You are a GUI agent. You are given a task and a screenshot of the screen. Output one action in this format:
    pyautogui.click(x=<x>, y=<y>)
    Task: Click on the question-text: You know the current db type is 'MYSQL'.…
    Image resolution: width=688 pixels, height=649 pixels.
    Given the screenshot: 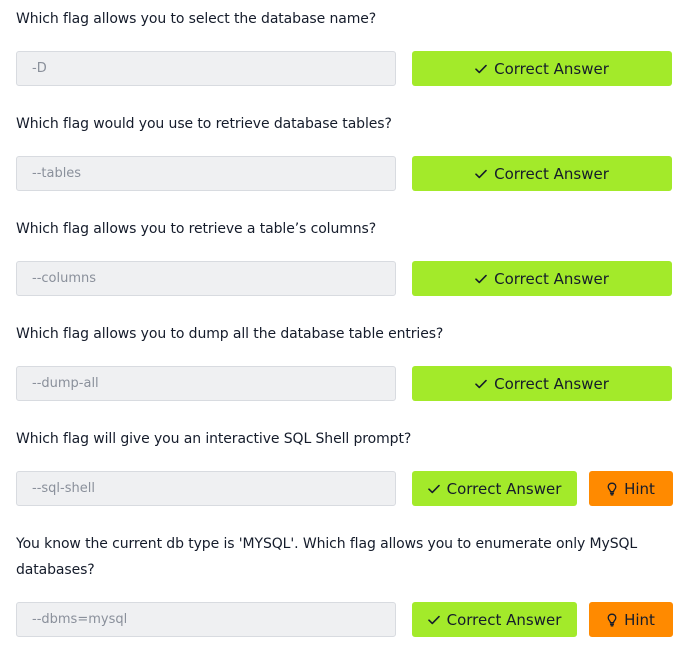 What is the action you would take?
    pyautogui.click(x=327, y=557)
    